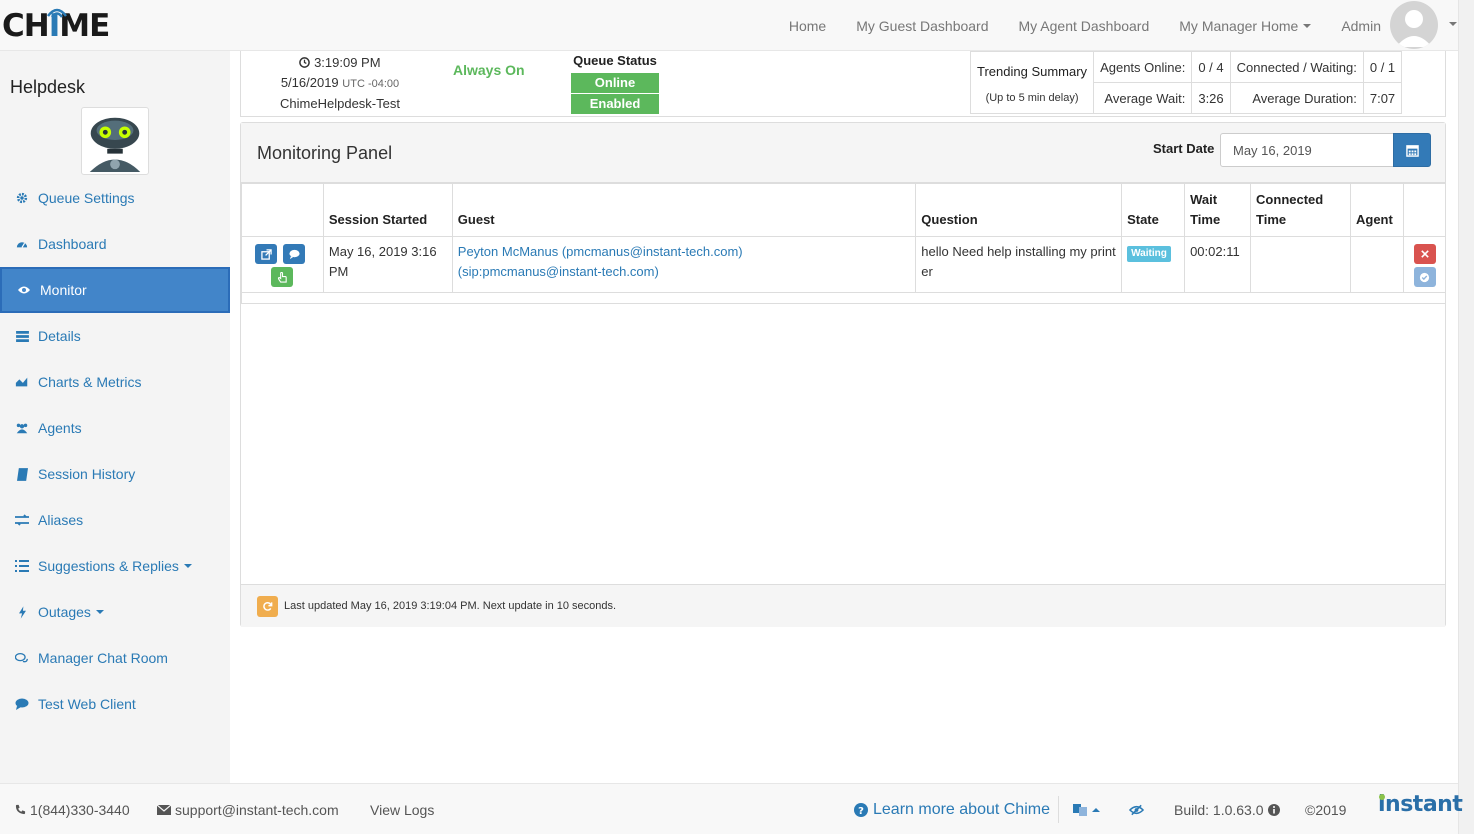  I want to click on col-question: Question, so click(1019, 210).